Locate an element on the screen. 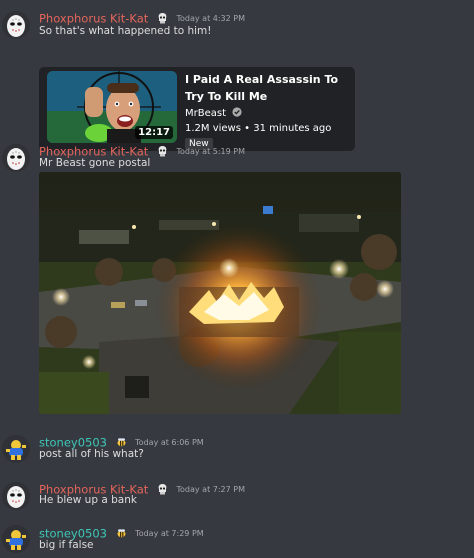 Image resolution: width=474 pixels, height=558 pixels. message-text: big if false is located at coordinates (66, 545).